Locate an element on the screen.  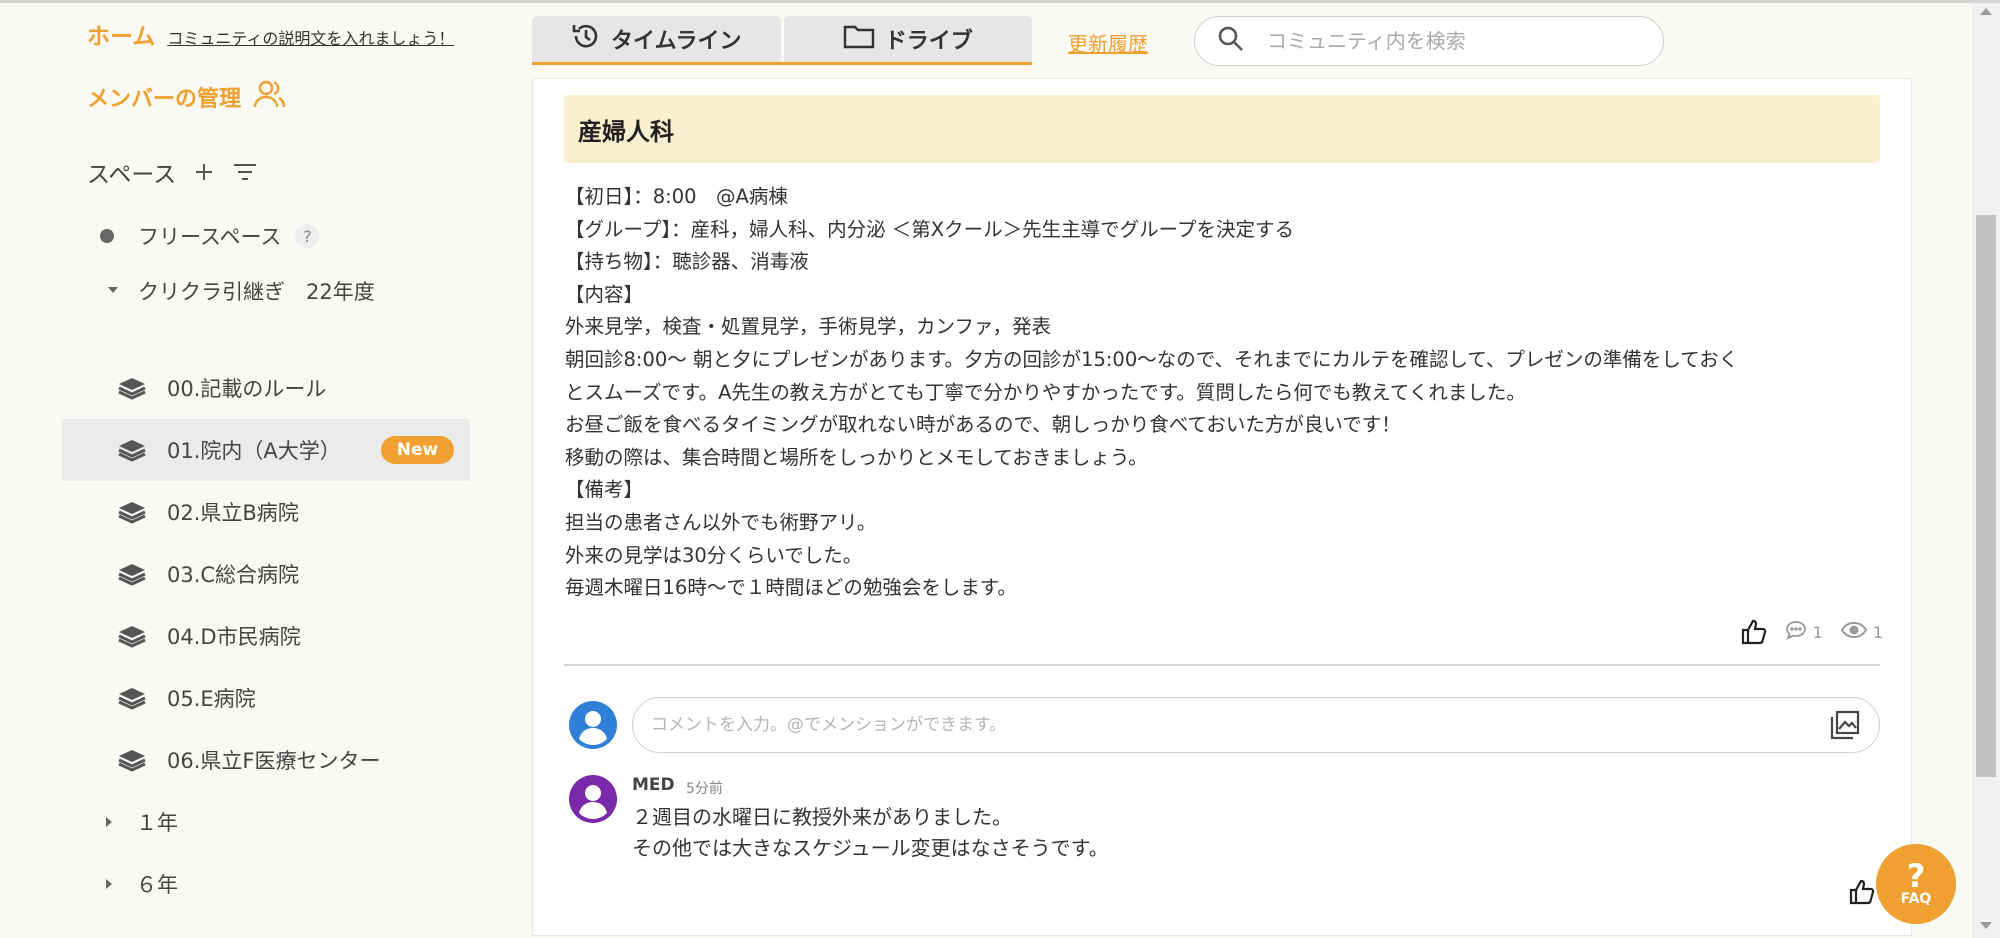
comment-author-avatar is located at coordinates (593, 801).